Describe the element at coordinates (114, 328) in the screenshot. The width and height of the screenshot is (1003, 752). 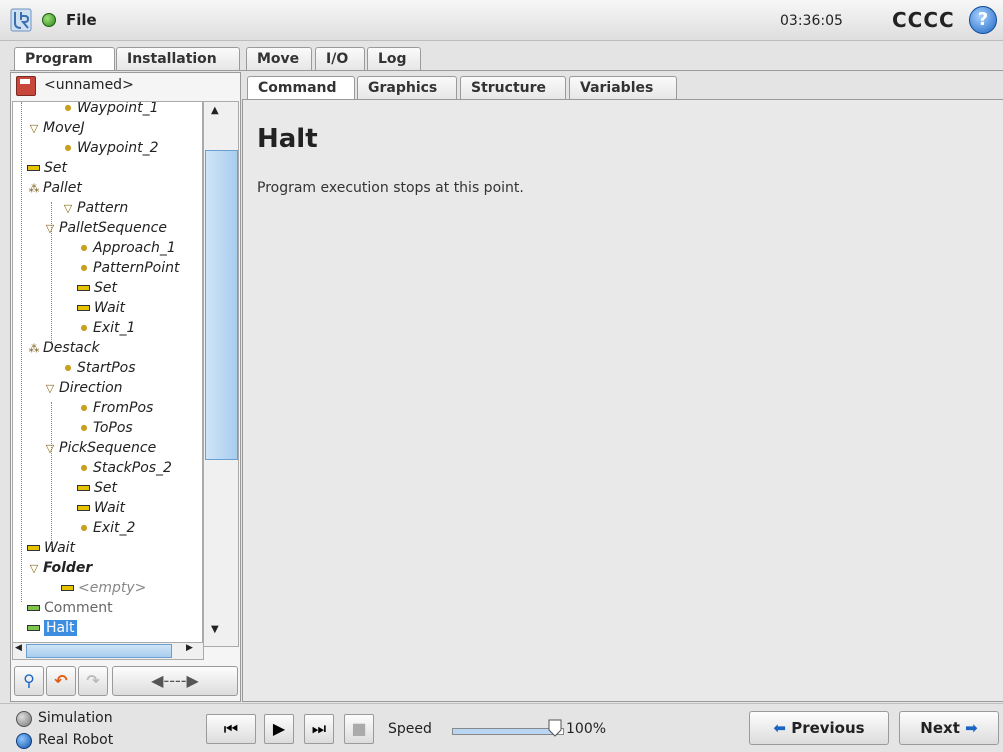
I see `tree-node-label: Exit_1` at that location.